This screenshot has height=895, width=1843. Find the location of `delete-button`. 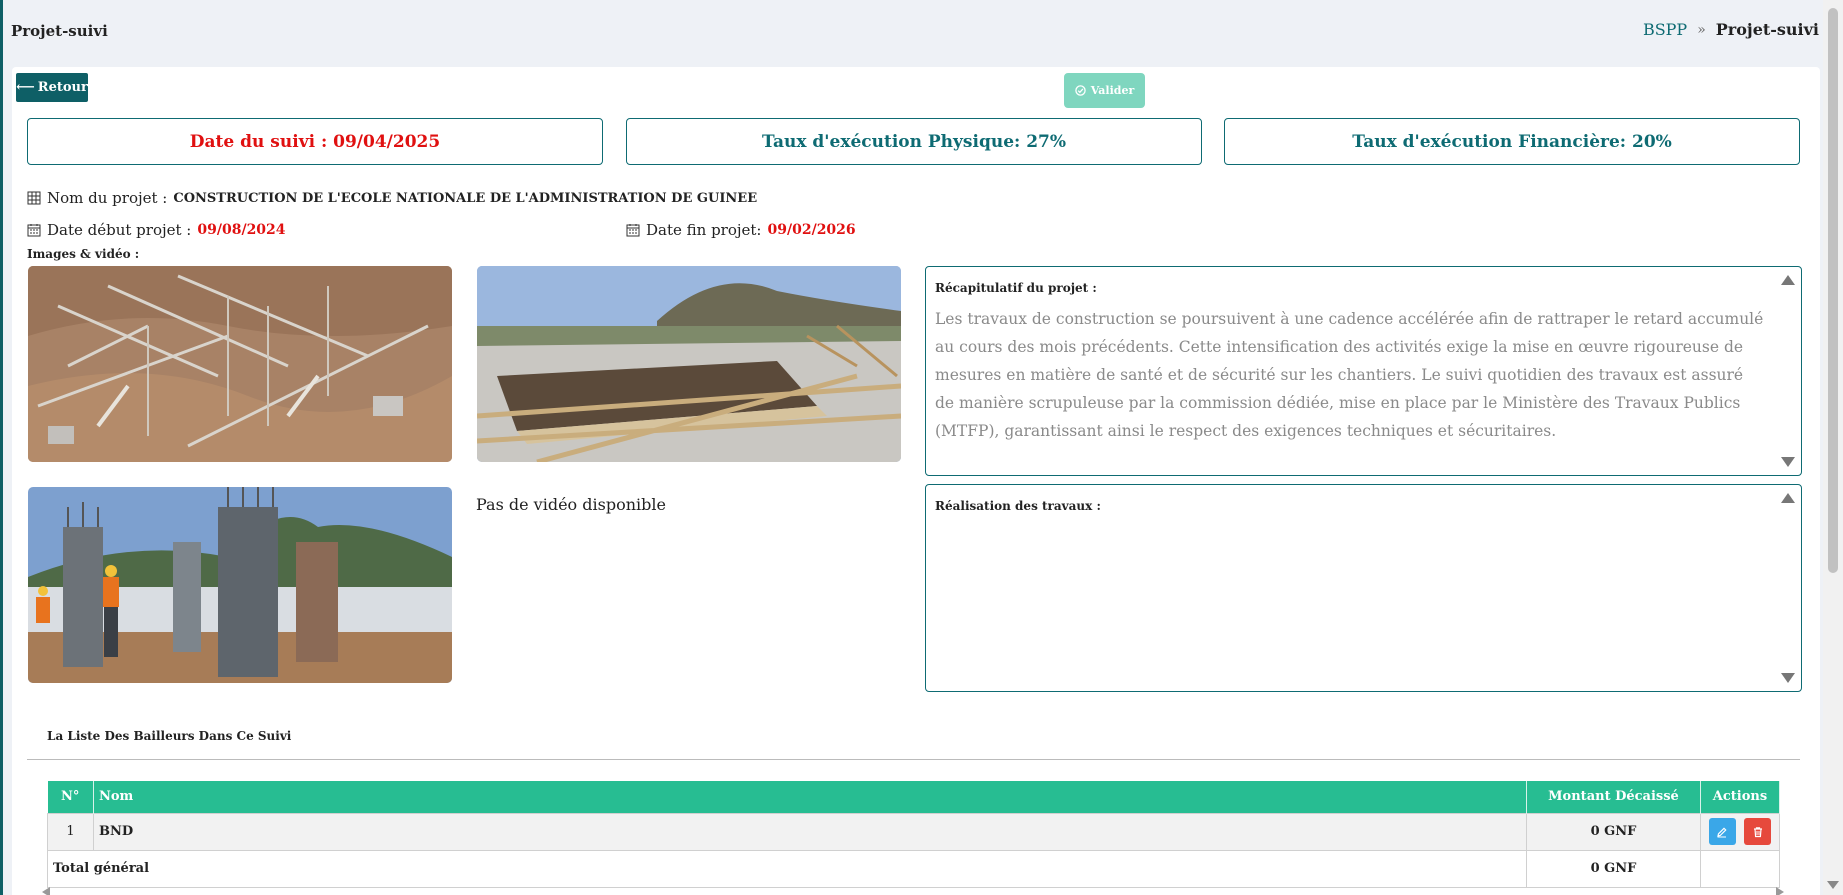

delete-button is located at coordinates (1758, 831).